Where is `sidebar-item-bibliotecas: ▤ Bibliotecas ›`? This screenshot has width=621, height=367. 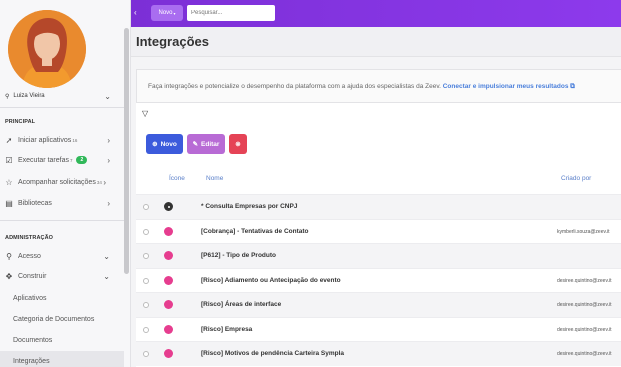
sidebar-item-bibliotecas: ▤ Bibliotecas › is located at coordinates (62, 203).